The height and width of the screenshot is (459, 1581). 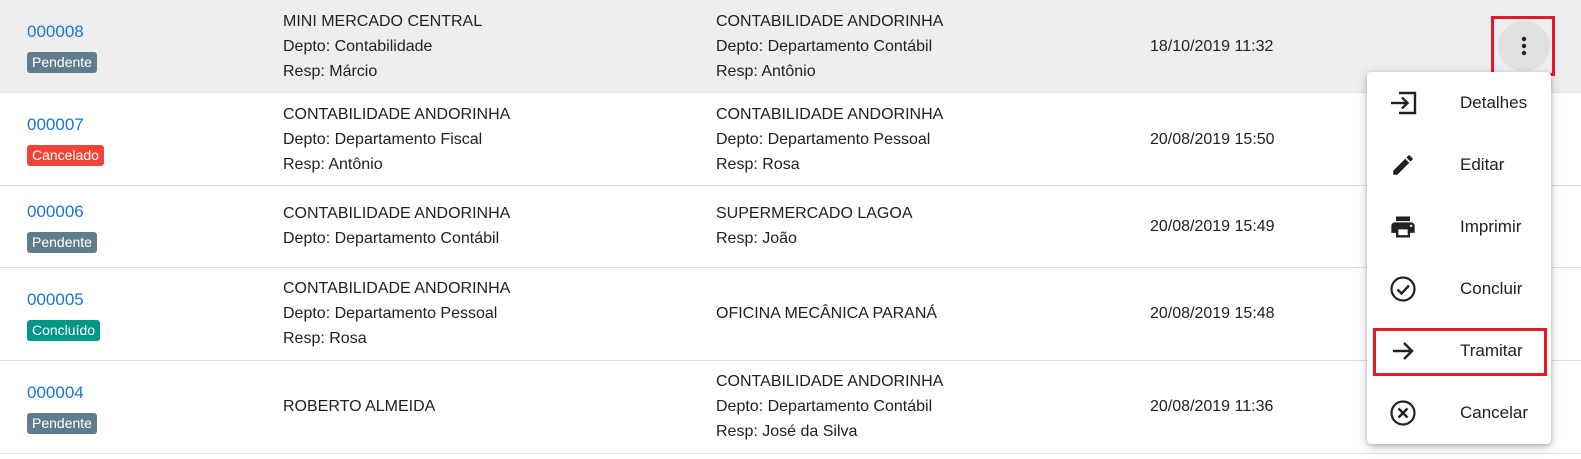 I want to click on menu-item-editar: Editar, so click(x=1459, y=165).